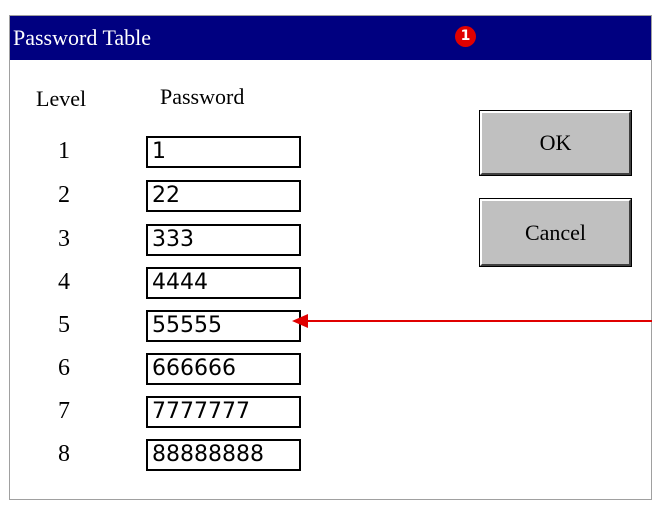 The image size is (657, 506). Describe the element at coordinates (465, 36) in the screenshot. I see `callout-marker: 1` at that location.